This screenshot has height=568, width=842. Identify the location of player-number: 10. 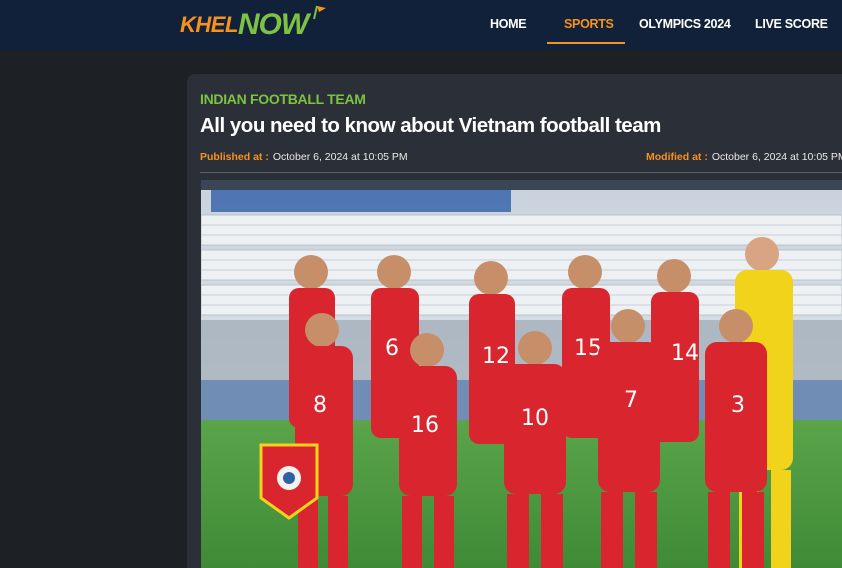
(535, 418).